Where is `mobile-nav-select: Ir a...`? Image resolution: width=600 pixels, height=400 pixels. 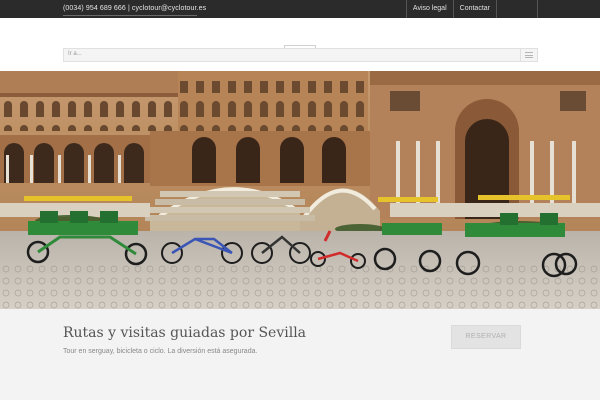
mobile-nav-select: Ir a... is located at coordinates (300, 55).